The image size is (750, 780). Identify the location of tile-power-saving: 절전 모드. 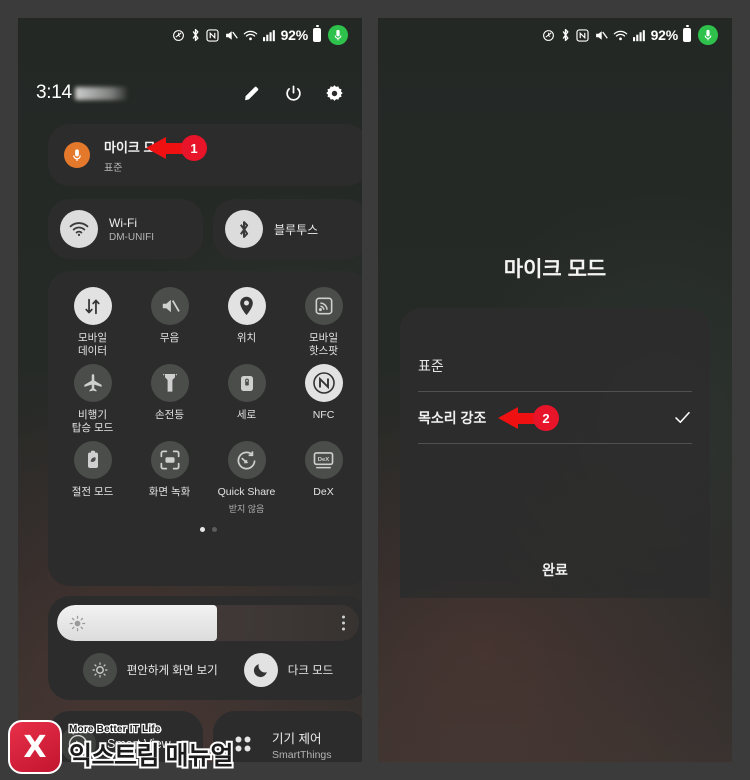
(92, 478).